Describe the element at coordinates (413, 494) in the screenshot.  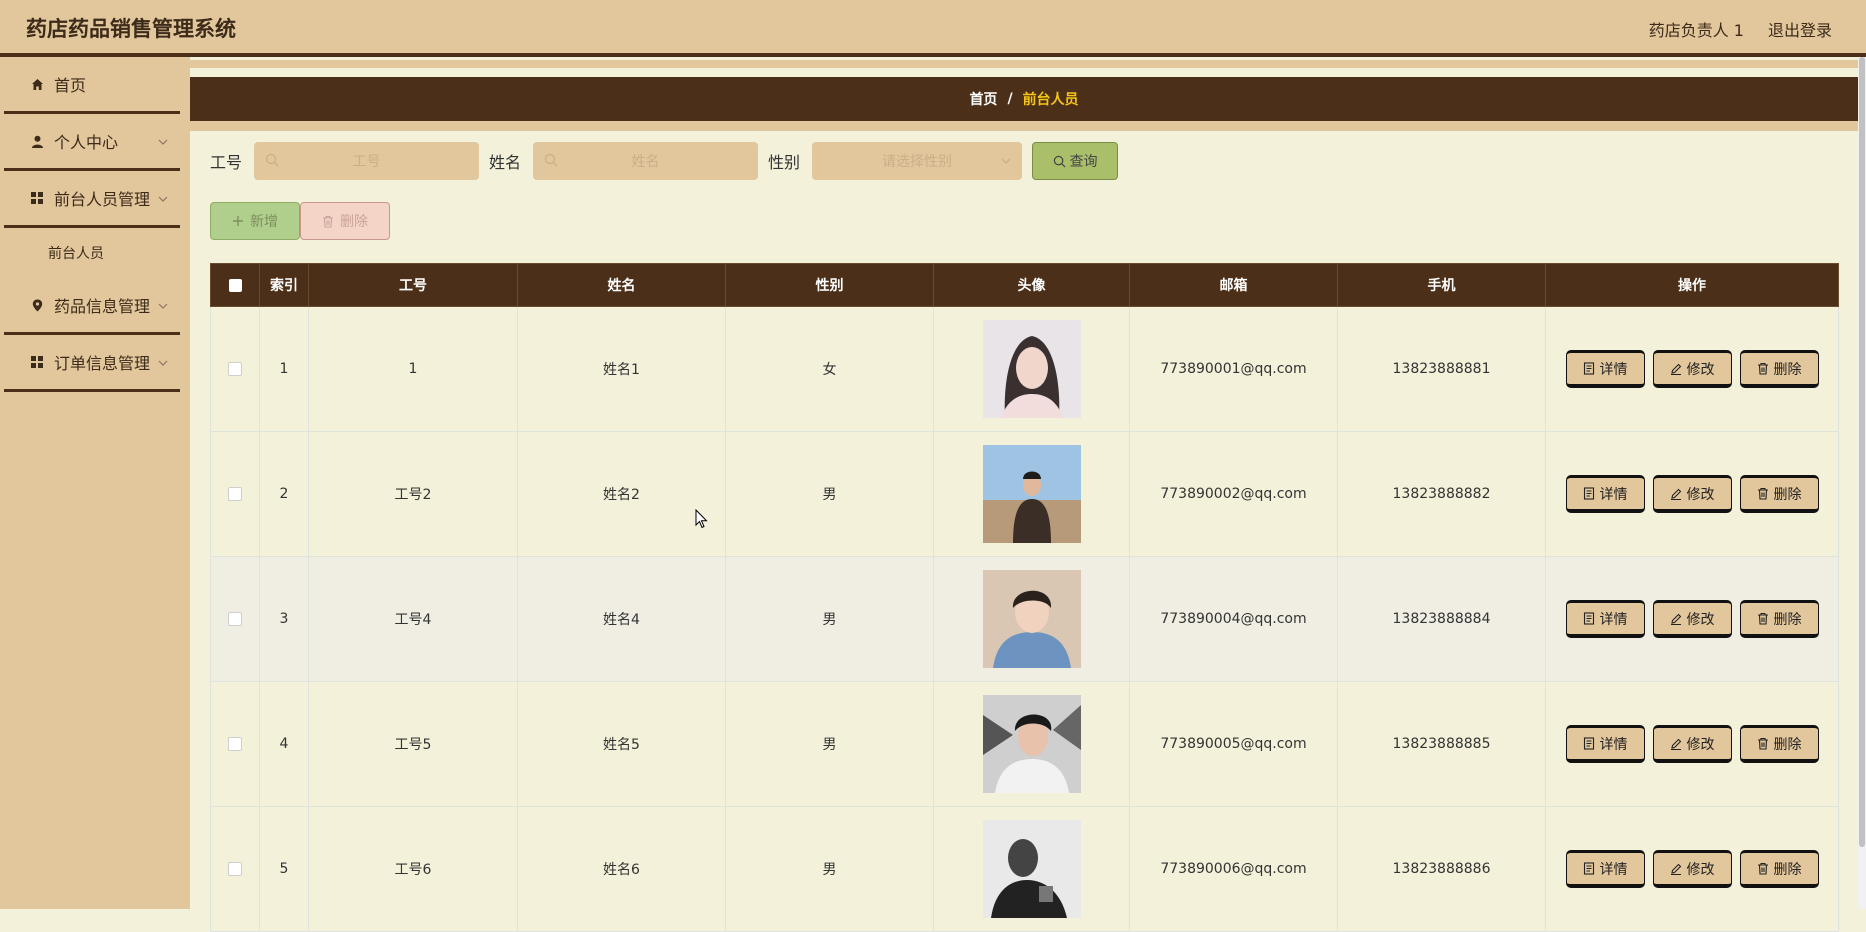
I see `cell-staff-id: 工号2` at that location.